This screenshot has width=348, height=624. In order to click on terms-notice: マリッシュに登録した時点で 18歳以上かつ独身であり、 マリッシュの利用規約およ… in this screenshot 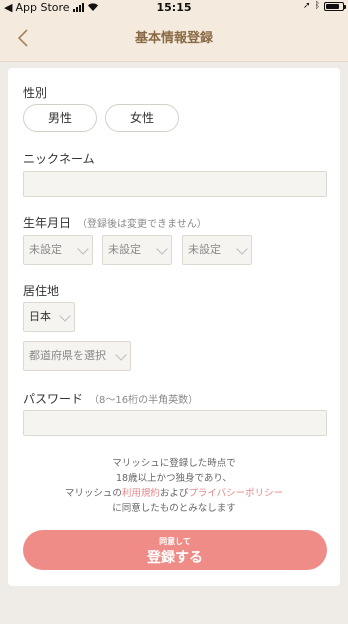, I will do `click(174, 486)`.